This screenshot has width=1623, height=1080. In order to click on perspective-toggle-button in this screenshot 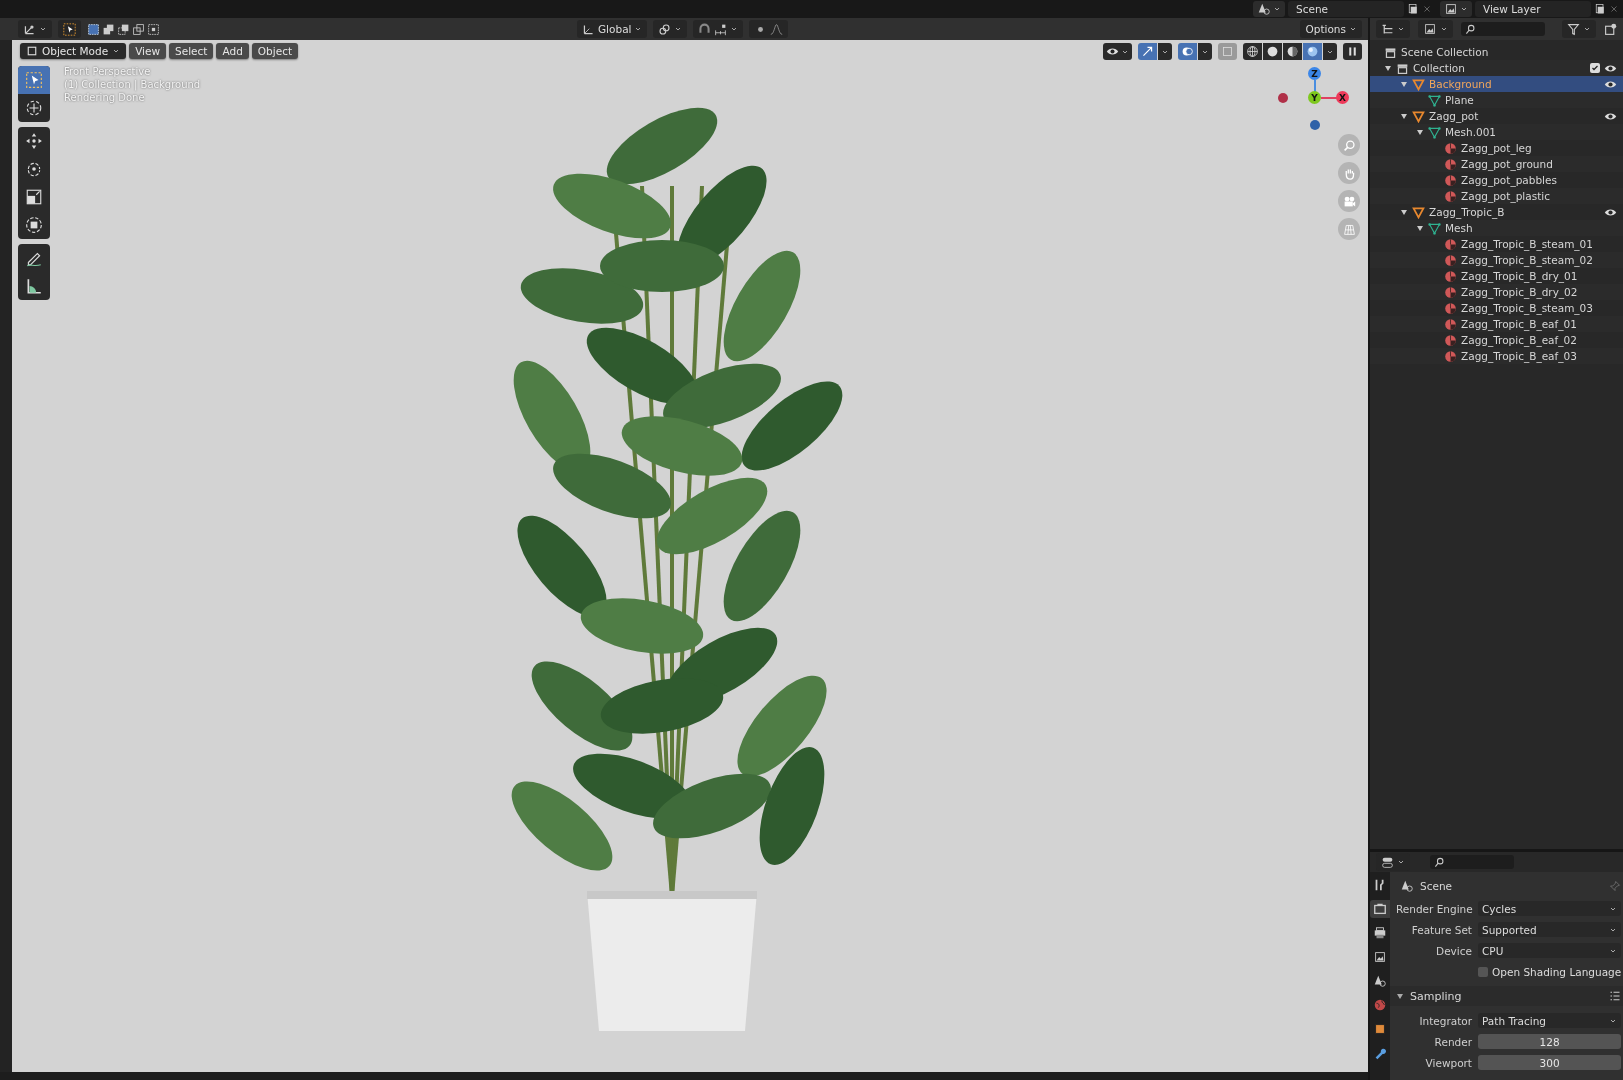, I will do `click(1349, 229)`.